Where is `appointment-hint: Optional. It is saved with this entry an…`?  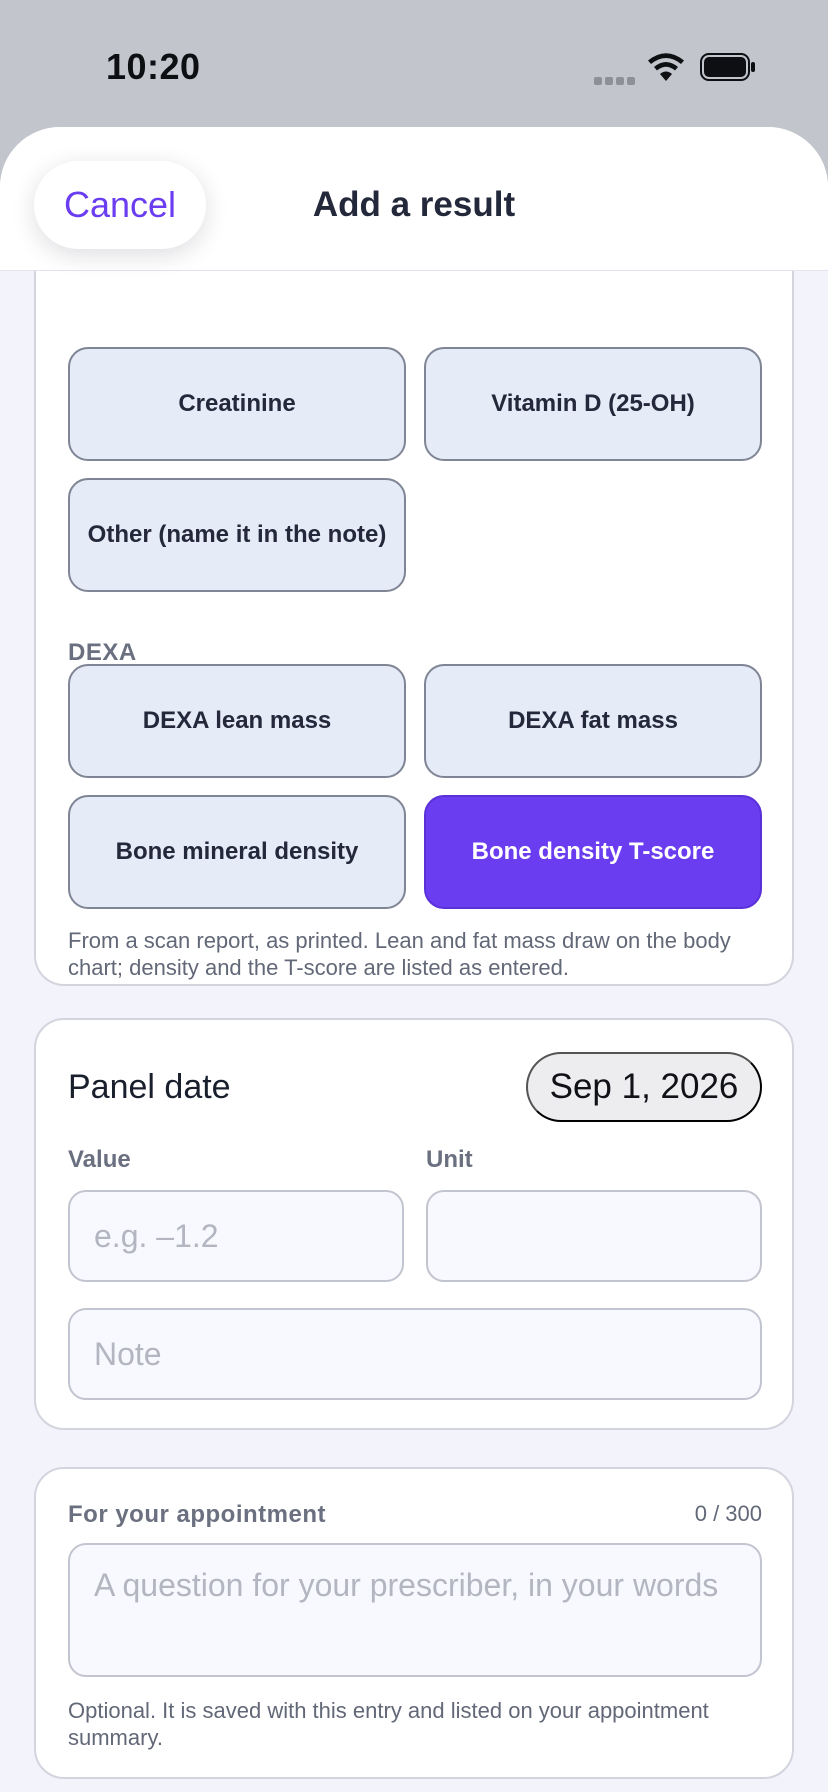 appointment-hint: Optional. It is saved with this entry an… is located at coordinates (388, 1724).